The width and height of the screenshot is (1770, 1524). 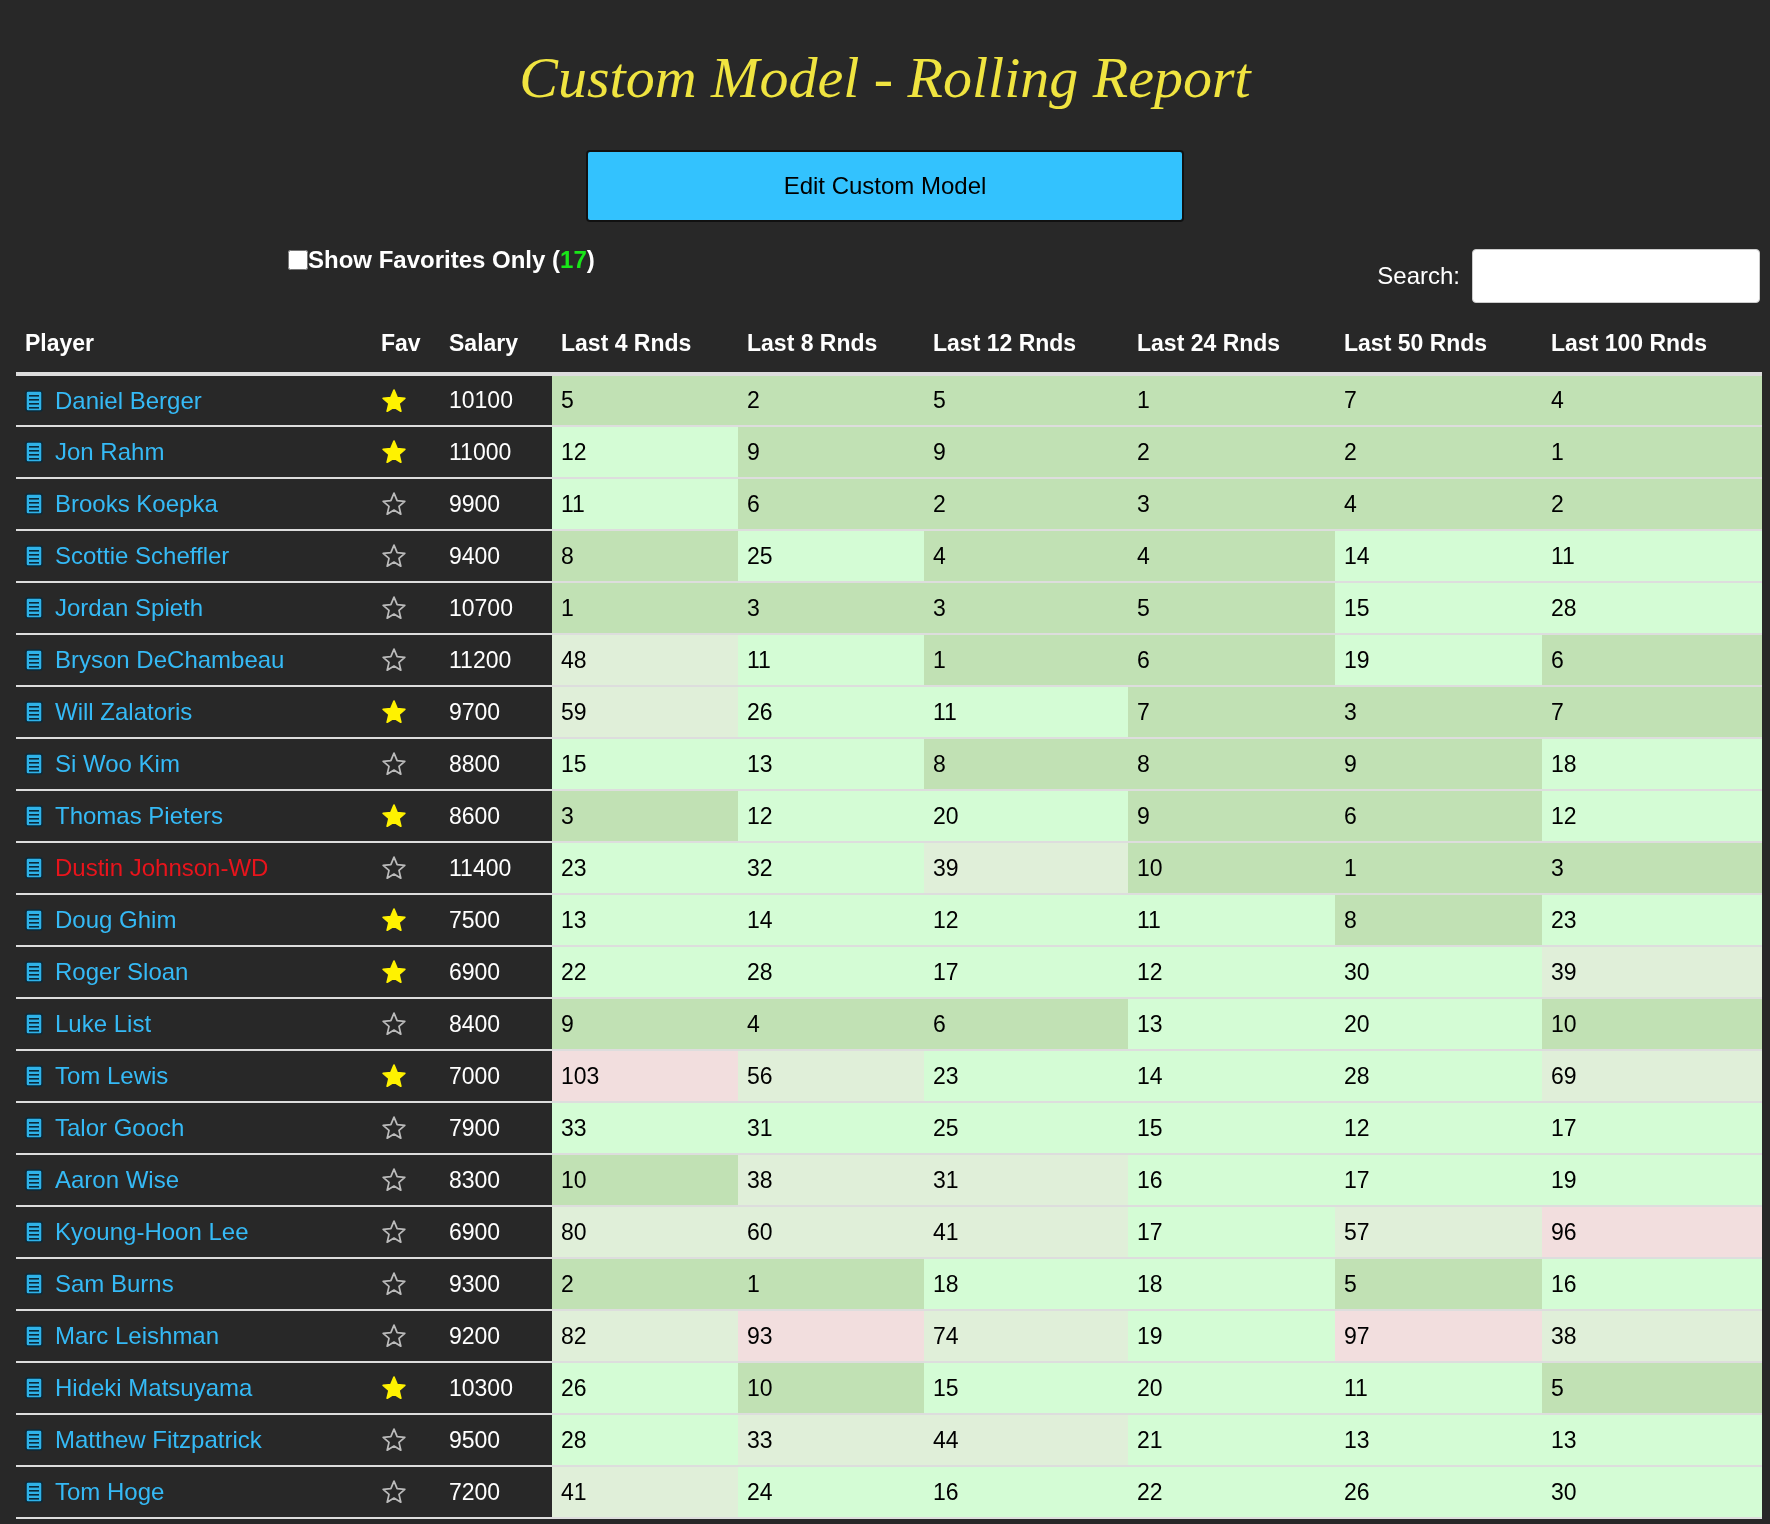 I want to click on player-link: Marc Leishman, so click(x=137, y=1336).